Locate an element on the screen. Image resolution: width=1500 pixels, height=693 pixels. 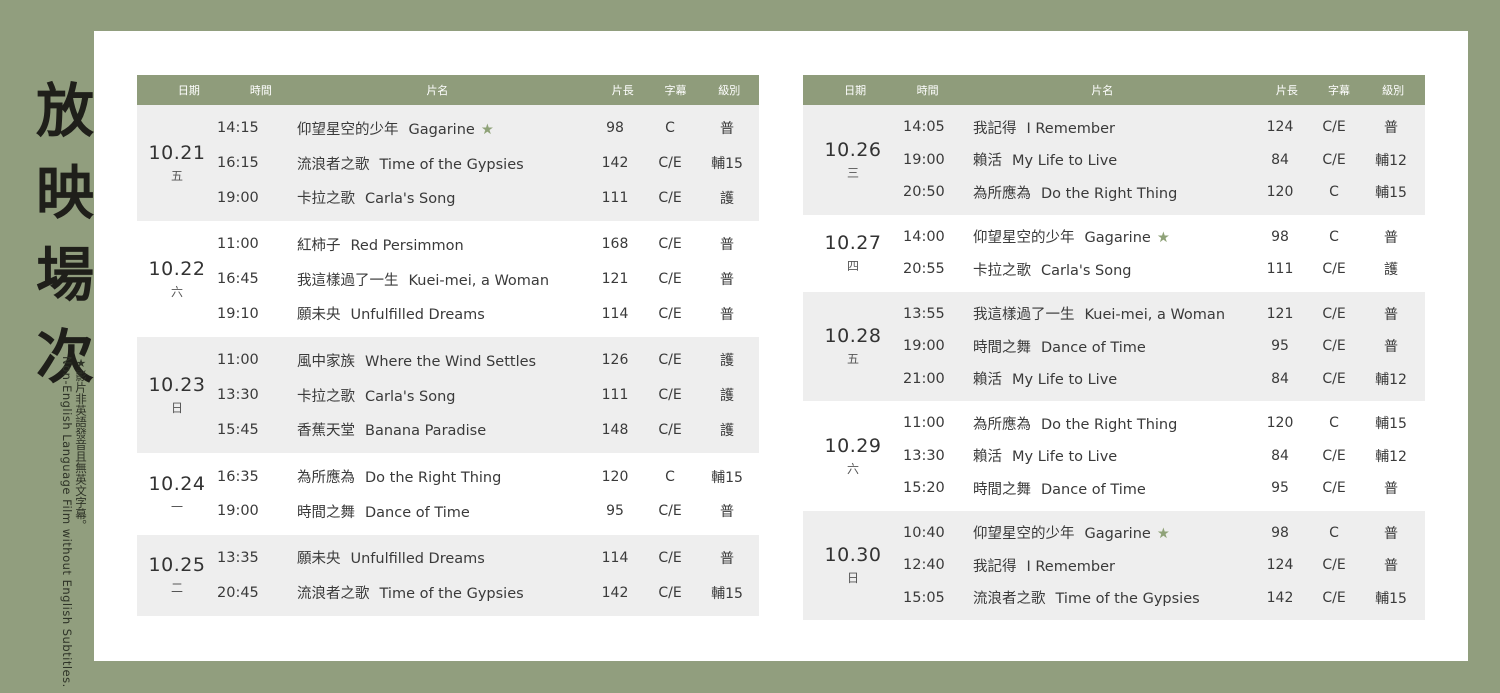
screening-row: 15:20 時間之舞 Dance of Time 95 C/E 普 is located at coordinates (1164, 488).